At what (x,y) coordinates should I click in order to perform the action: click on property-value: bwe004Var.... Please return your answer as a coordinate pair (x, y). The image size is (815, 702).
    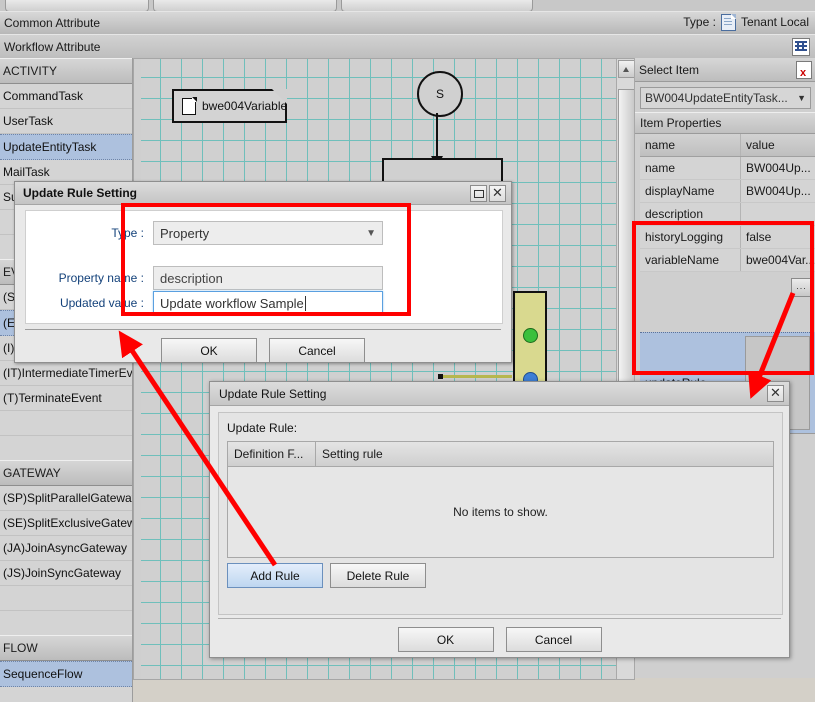
    Looking at the image, I should click on (777, 260).